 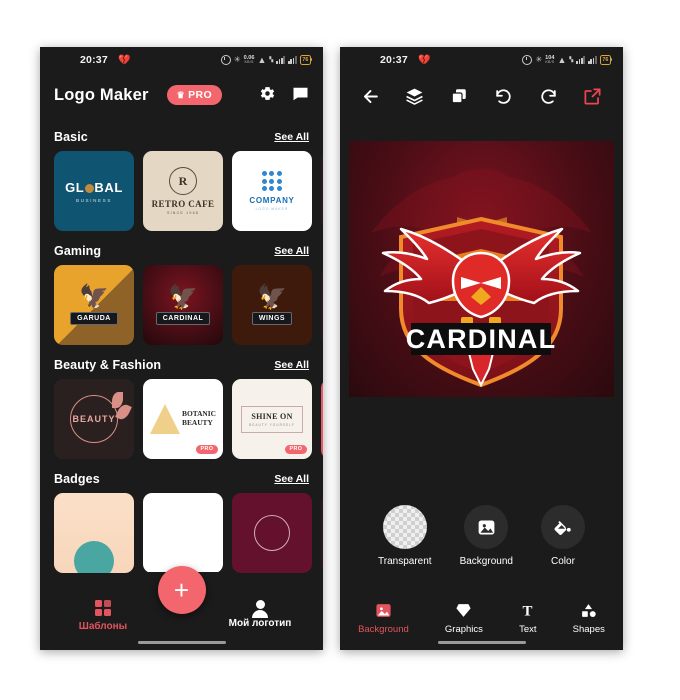 What do you see at coordinates (291, 251) in the screenshot?
I see `see-all-gaming: See All` at bounding box center [291, 251].